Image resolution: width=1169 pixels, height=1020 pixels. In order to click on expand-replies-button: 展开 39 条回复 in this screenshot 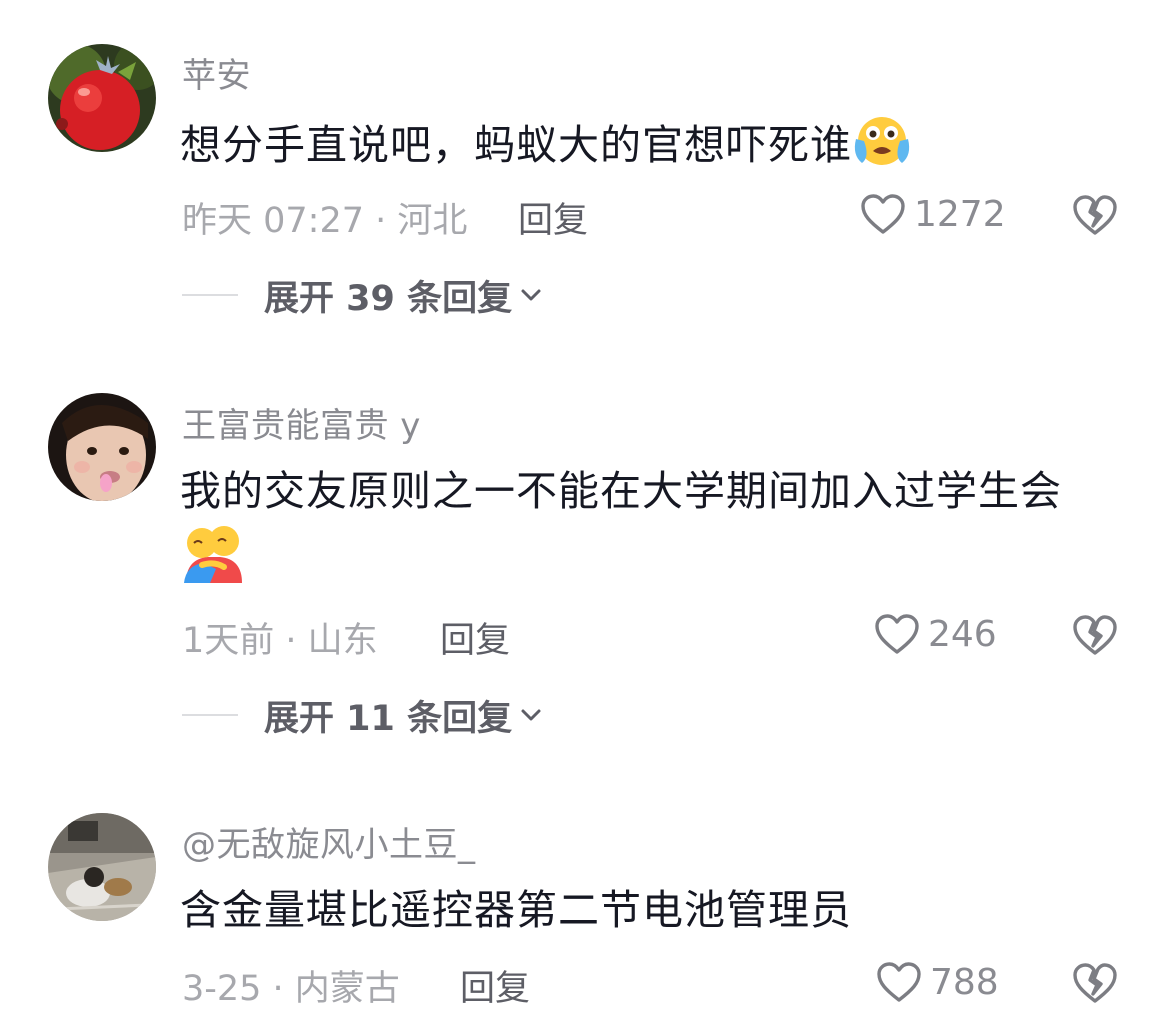, I will do `click(362, 296)`.